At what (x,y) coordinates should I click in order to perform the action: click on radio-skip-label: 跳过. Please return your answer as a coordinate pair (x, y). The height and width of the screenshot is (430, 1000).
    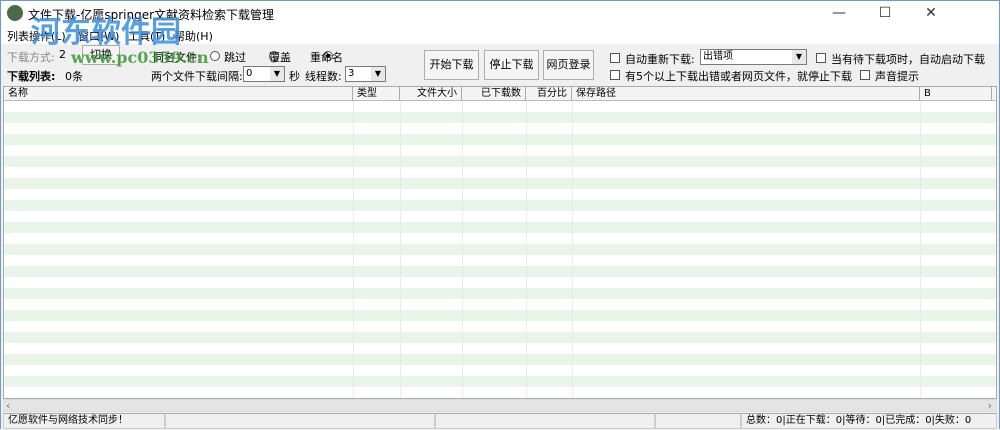
    Looking at the image, I should click on (235, 57).